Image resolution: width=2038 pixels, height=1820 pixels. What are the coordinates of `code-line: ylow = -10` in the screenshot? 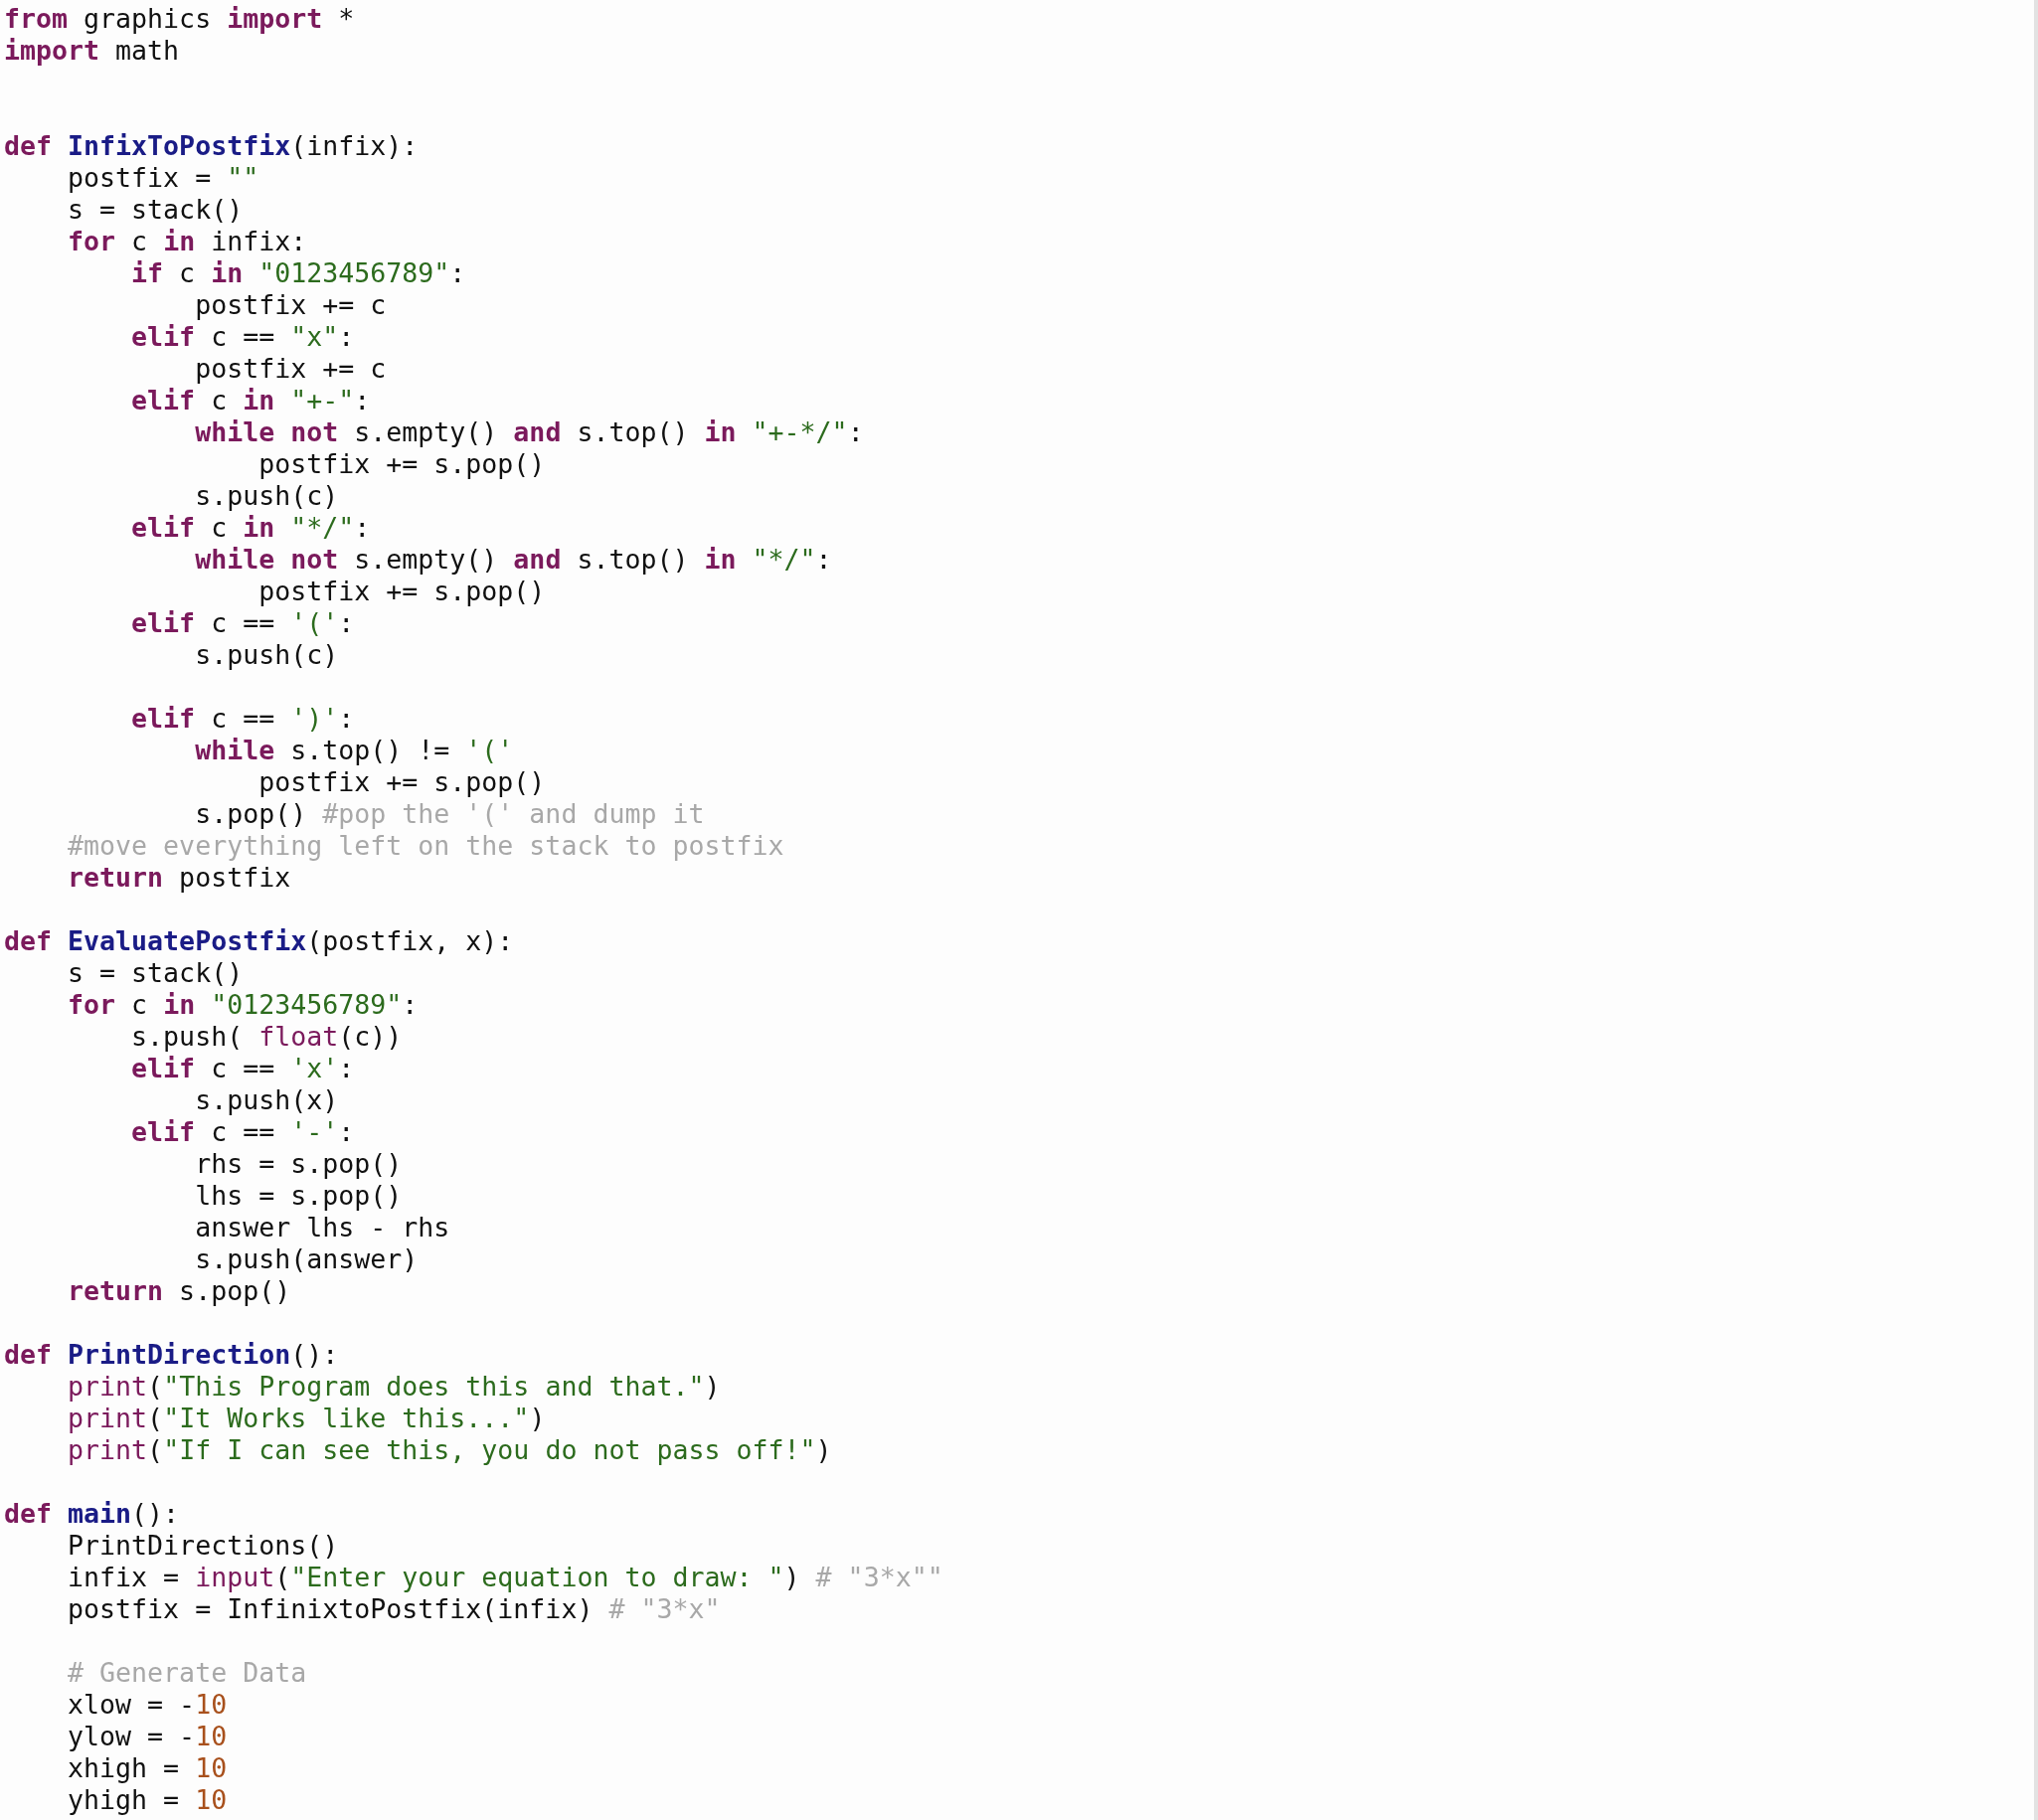 It's located at (147, 1736).